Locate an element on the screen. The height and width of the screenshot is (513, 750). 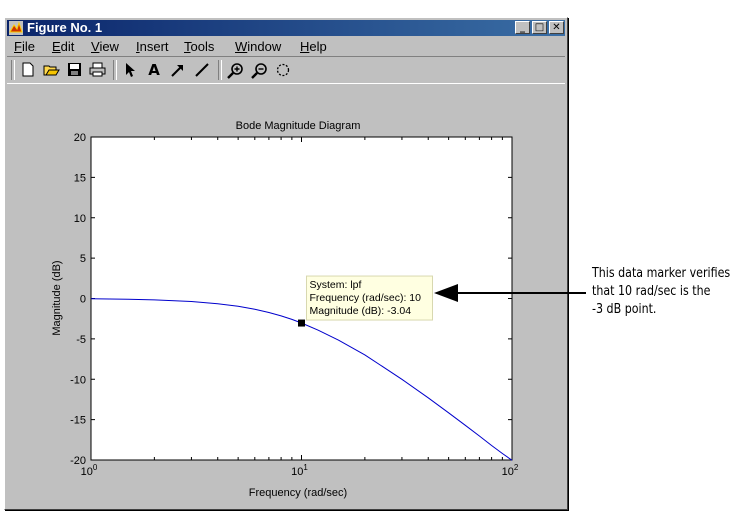
y-tick-label: 15 is located at coordinates (80, 178).